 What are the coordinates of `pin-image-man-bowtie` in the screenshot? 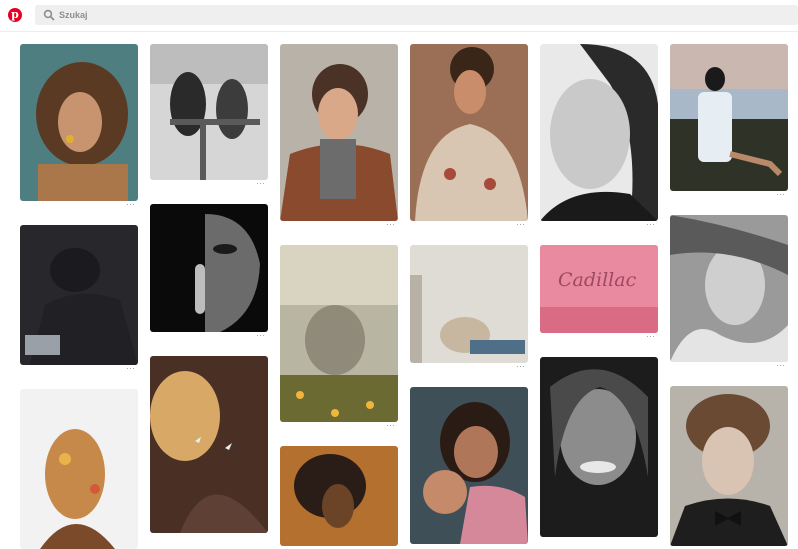 It's located at (729, 466).